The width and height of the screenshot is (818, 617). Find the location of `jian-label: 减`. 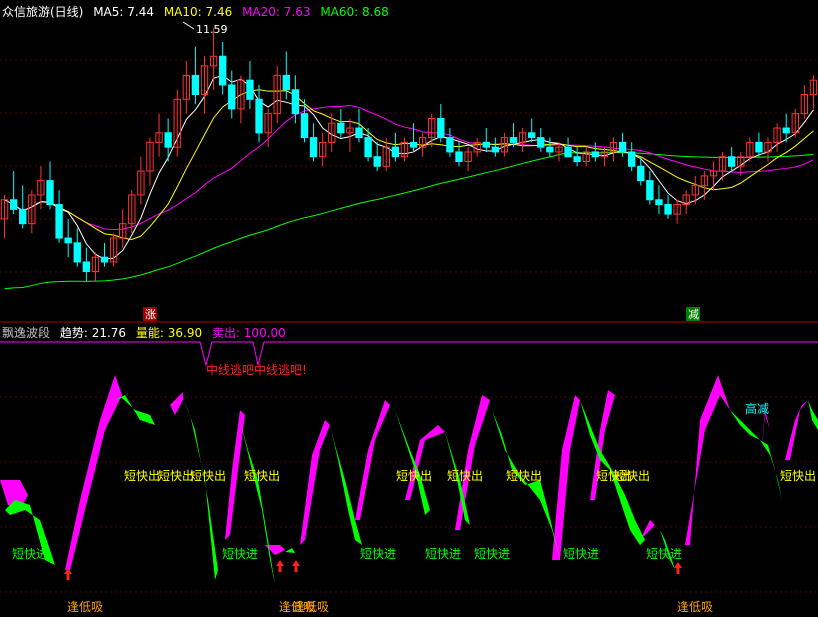

jian-label: 减 is located at coordinates (693, 314).